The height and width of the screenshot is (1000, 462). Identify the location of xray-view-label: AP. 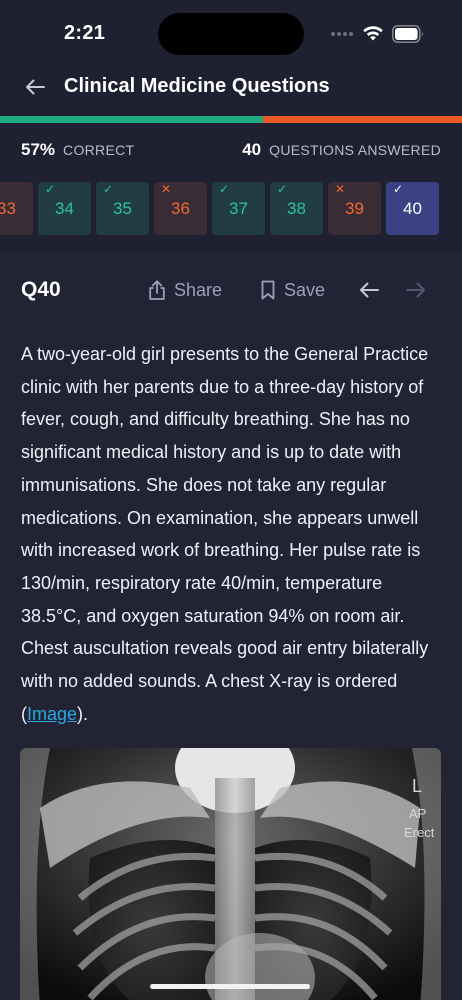
(418, 813).